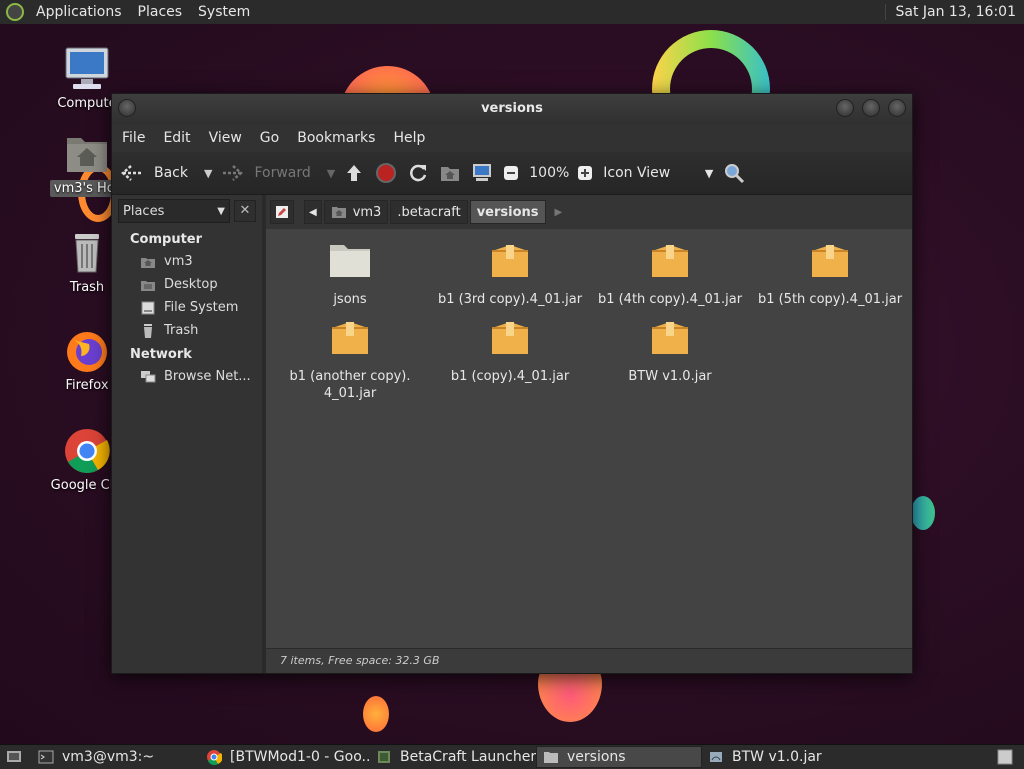  I want to click on forward-history-dropdown: ▼, so click(331, 173).